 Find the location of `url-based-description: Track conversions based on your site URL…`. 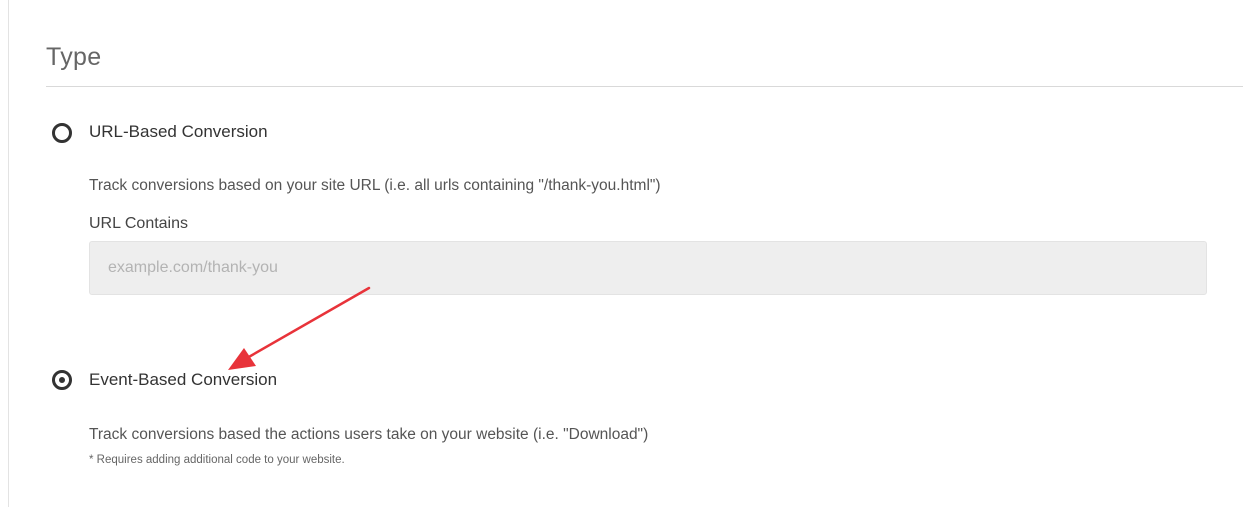

url-based-description: Track conversions based on your site URL… is located at coordinates (375, 185).